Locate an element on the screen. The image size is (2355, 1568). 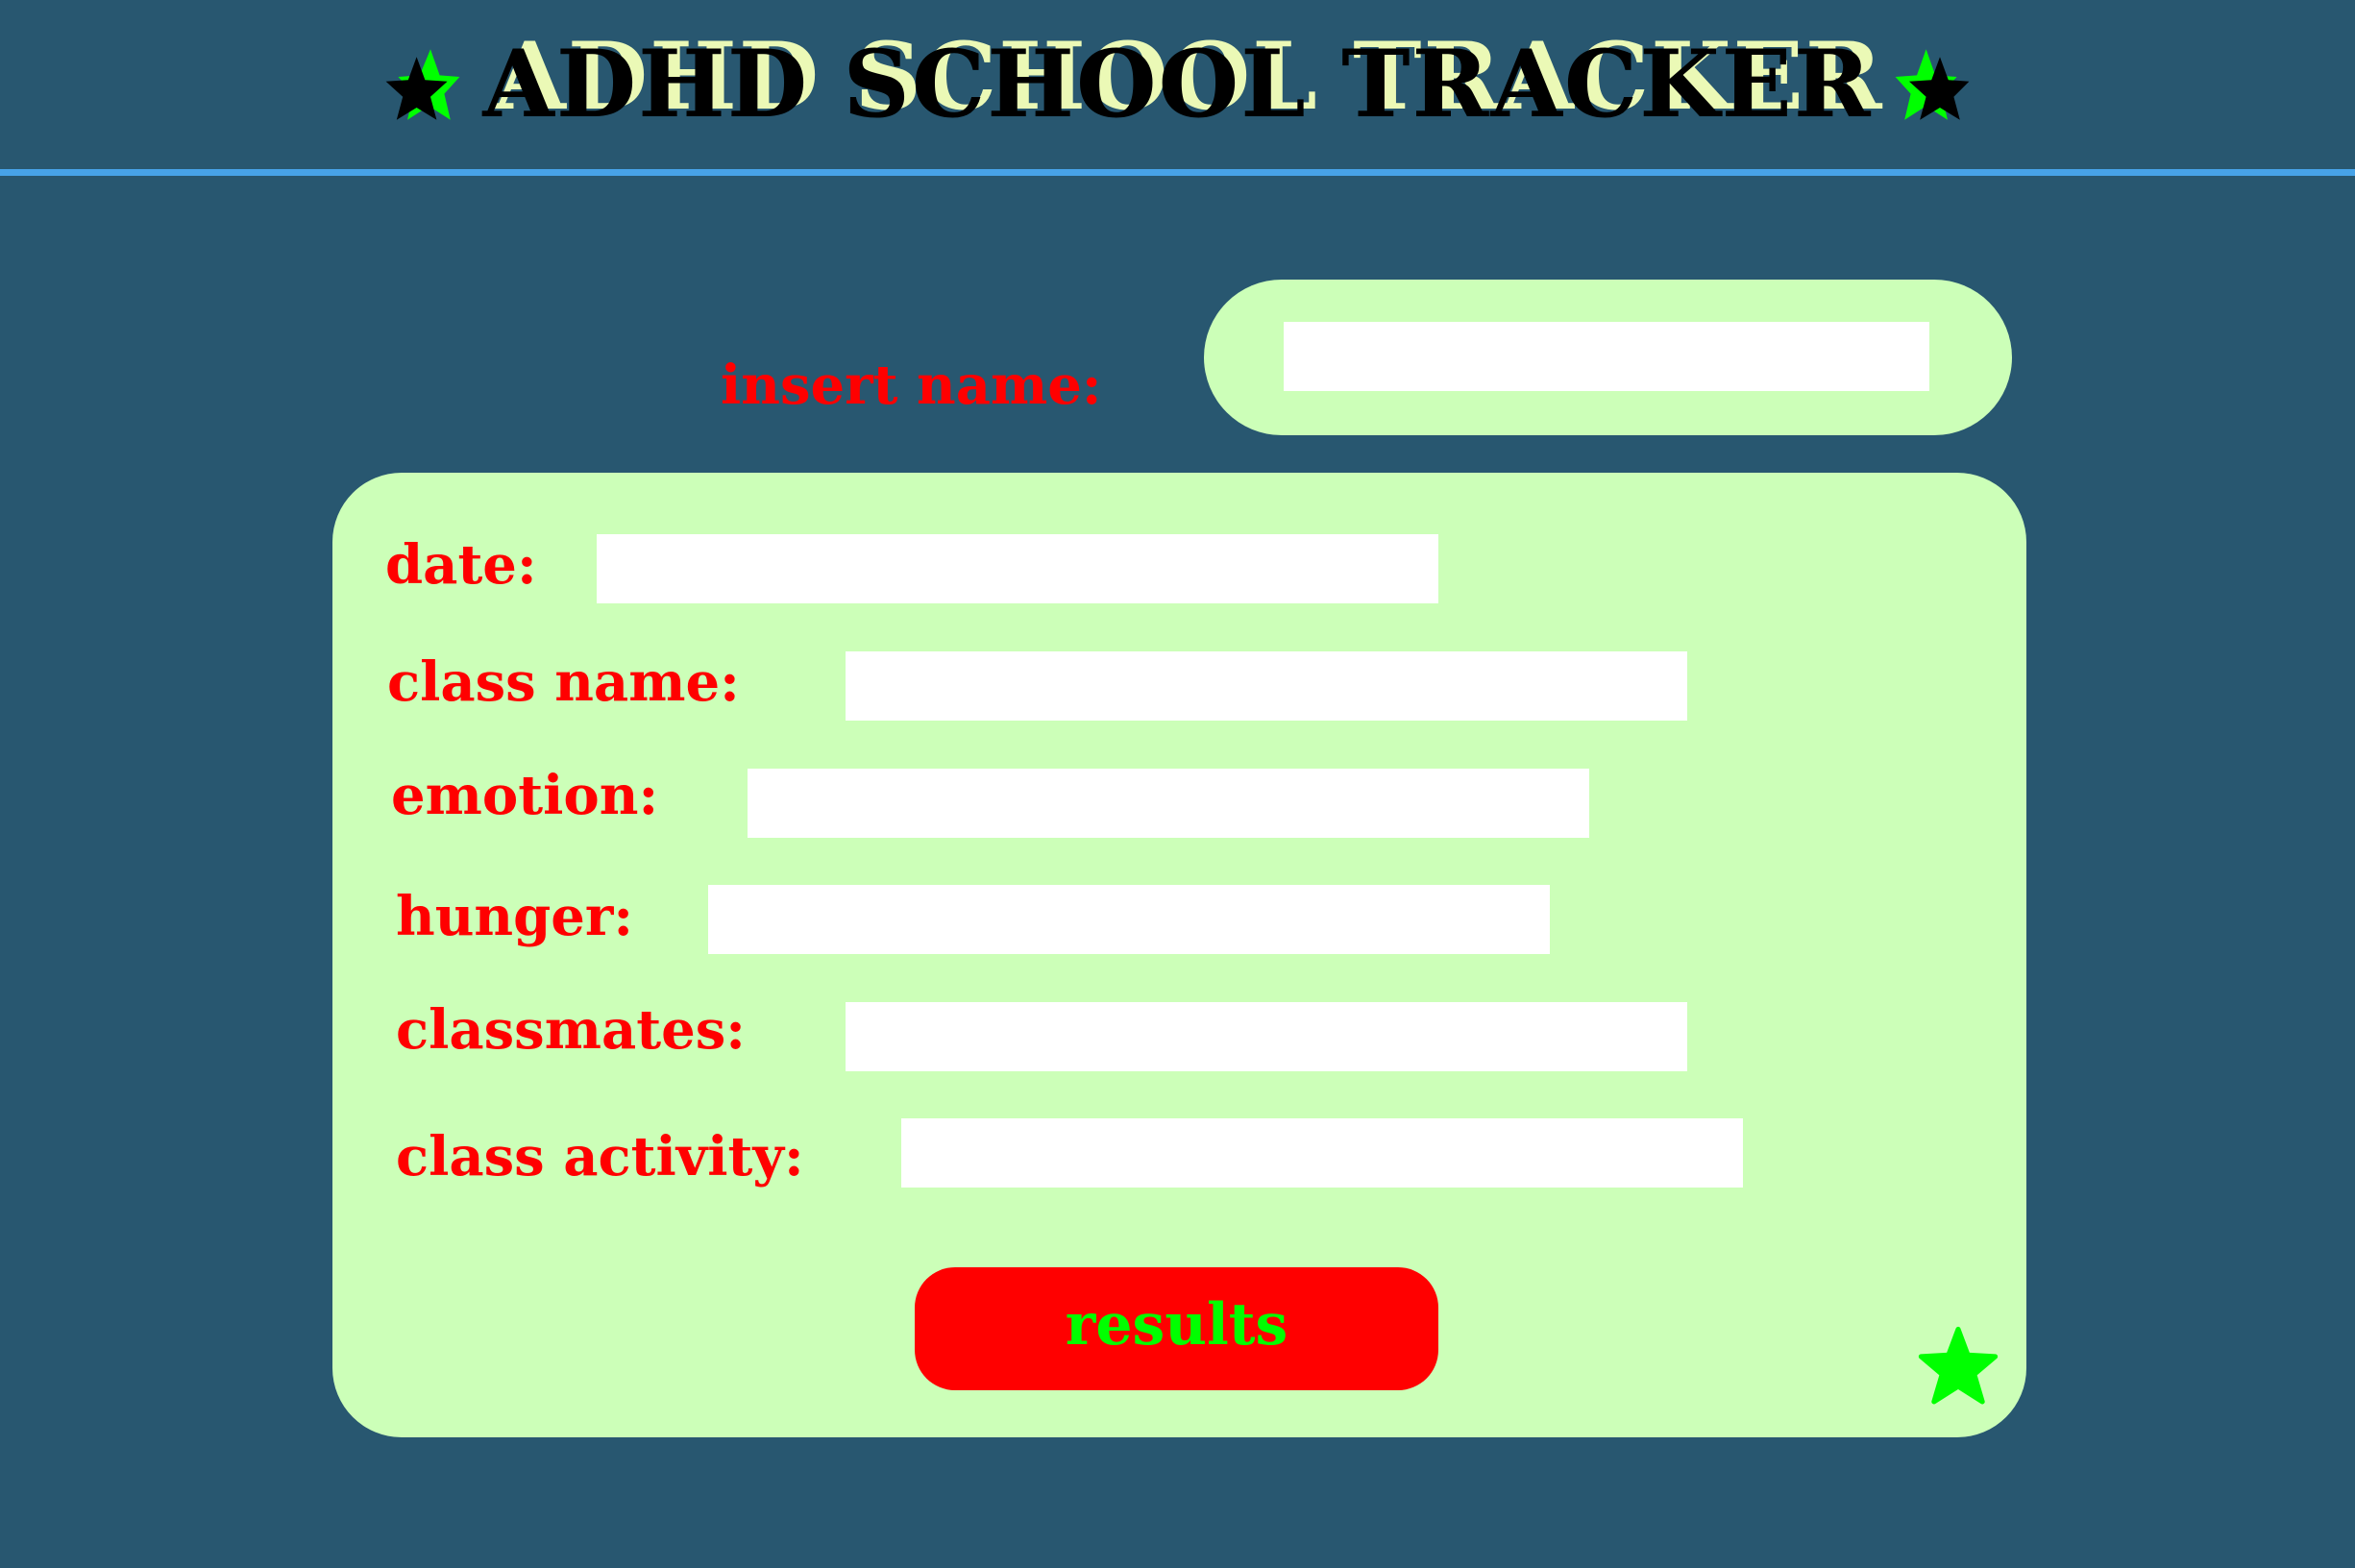
hunger-input is located at coordinates (1129, 919).